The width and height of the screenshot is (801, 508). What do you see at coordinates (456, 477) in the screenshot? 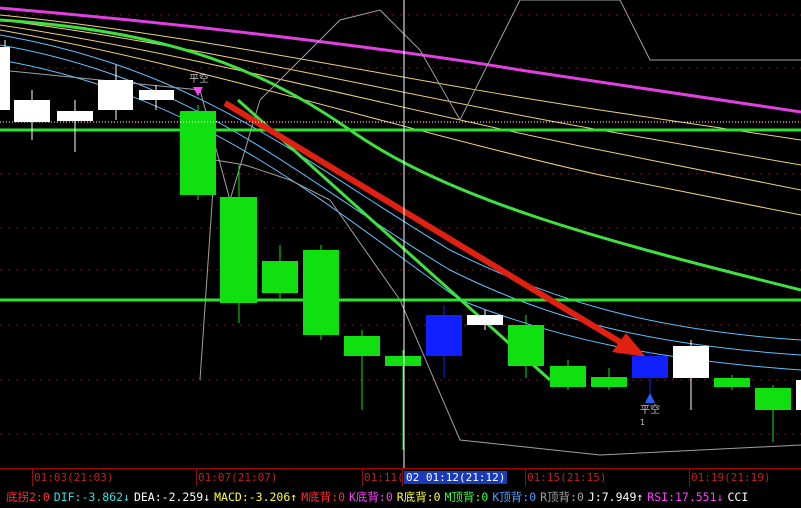
I see `axis-label-3: 02 01:12(21:12)` at bounding box center [456, 477].